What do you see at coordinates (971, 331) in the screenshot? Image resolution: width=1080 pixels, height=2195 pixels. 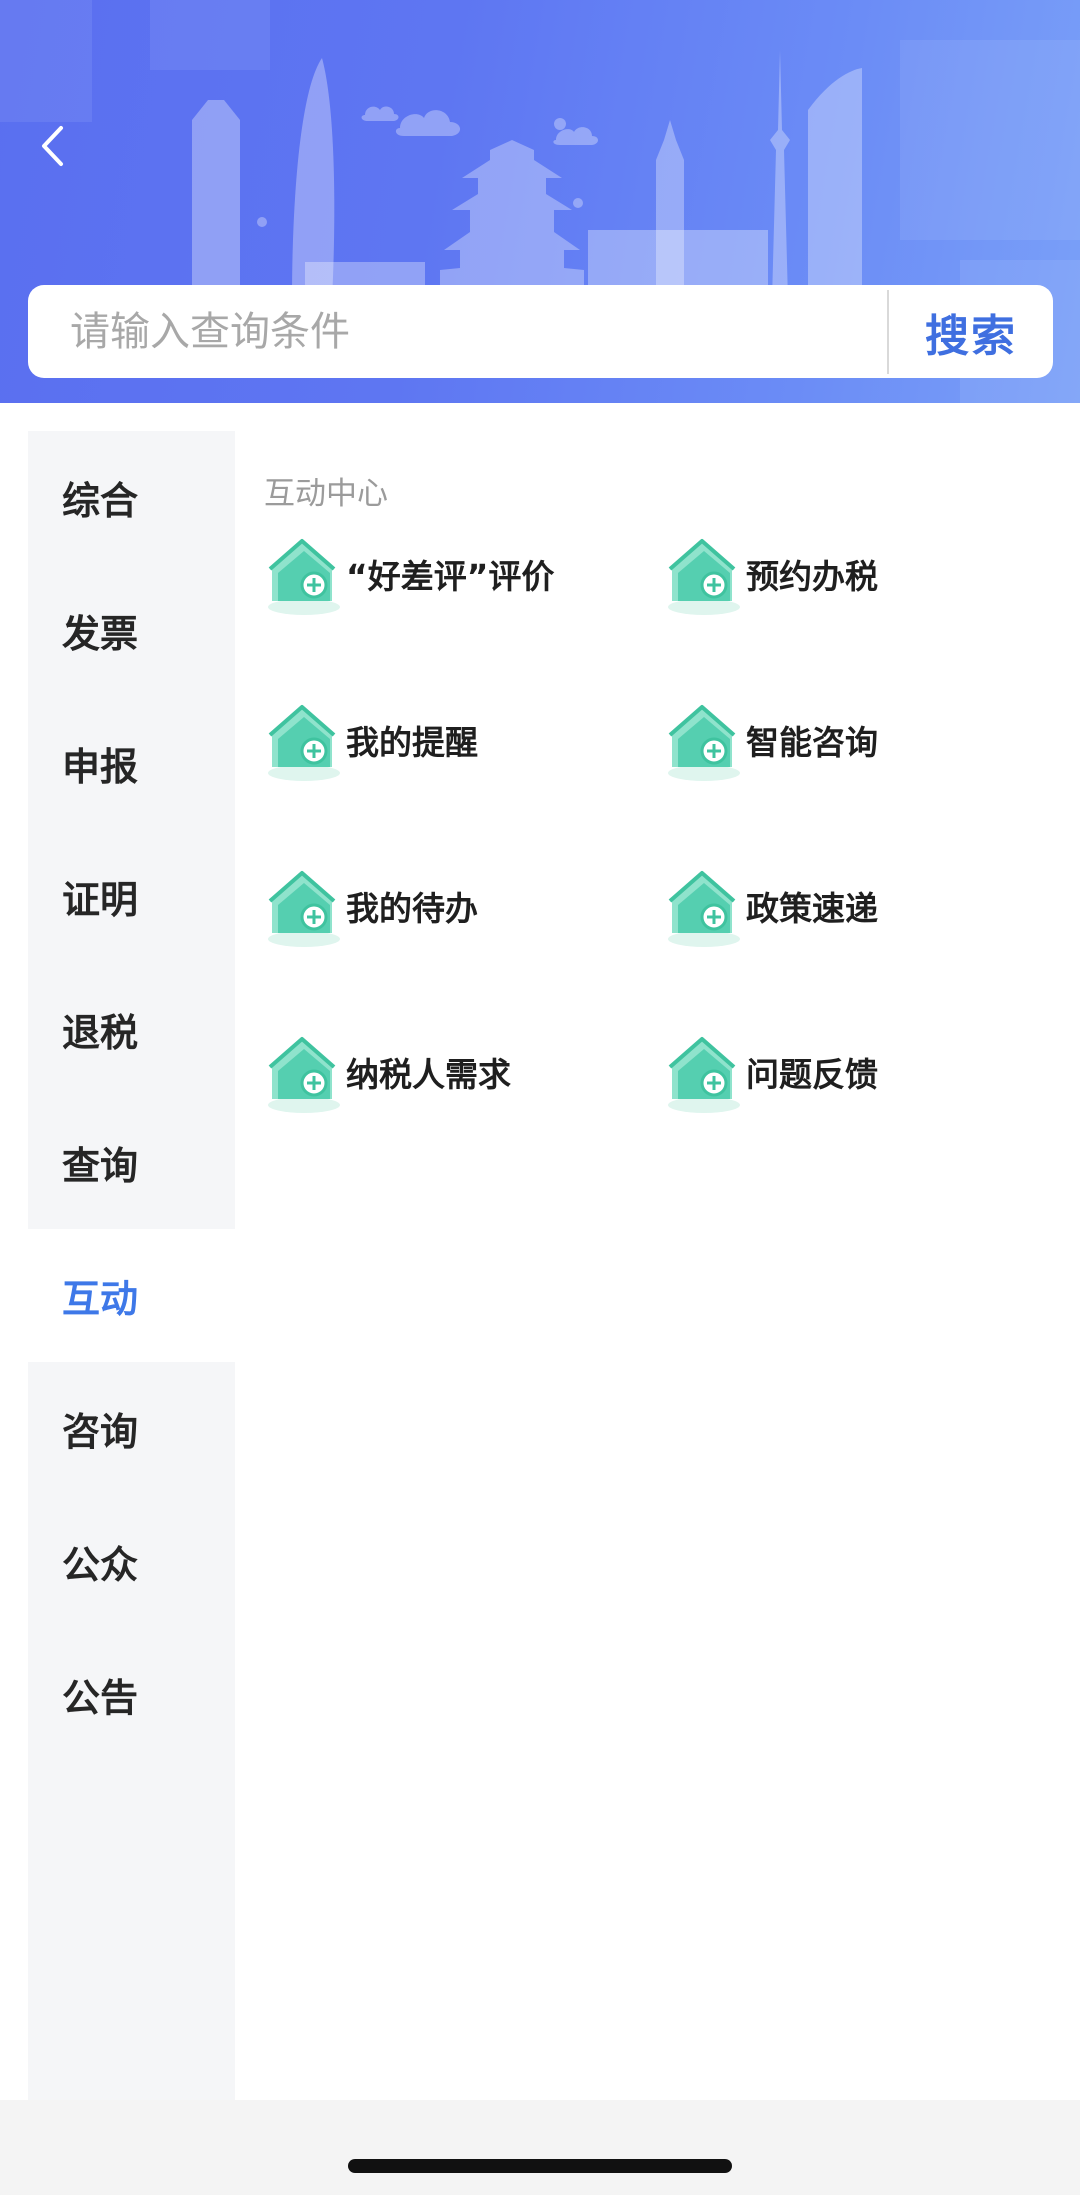 I see `search-button: 搜索` at bounding box center [971, 331].